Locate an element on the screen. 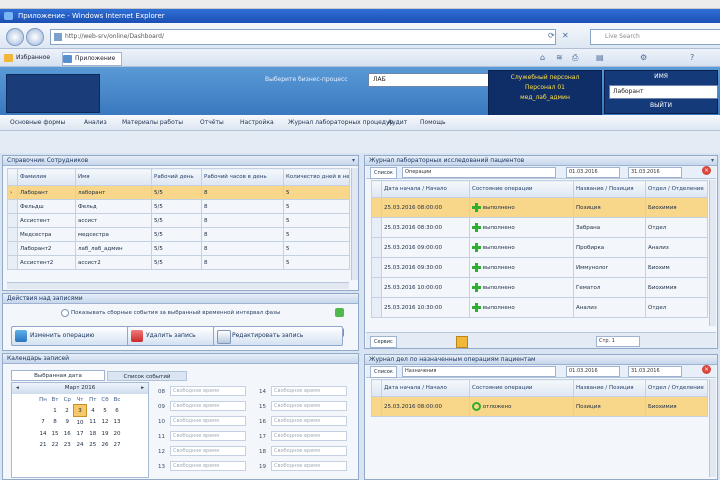 The width and height of the screenshot is (720, 480). time-slot: 09 Свободное время is located at coordinates (202, 406).